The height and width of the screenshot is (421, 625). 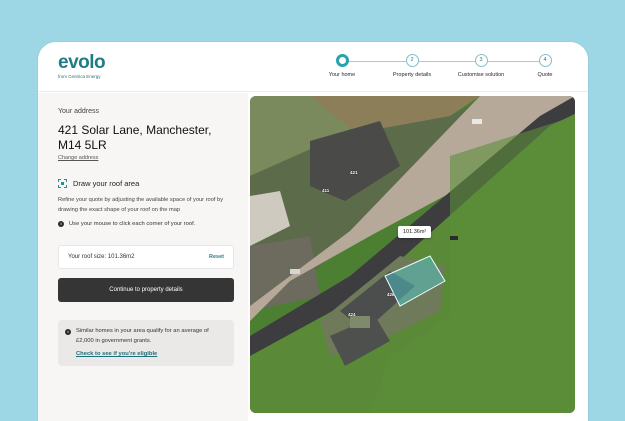 I want to click on address-label: Your address, so click(x=78, y=111).